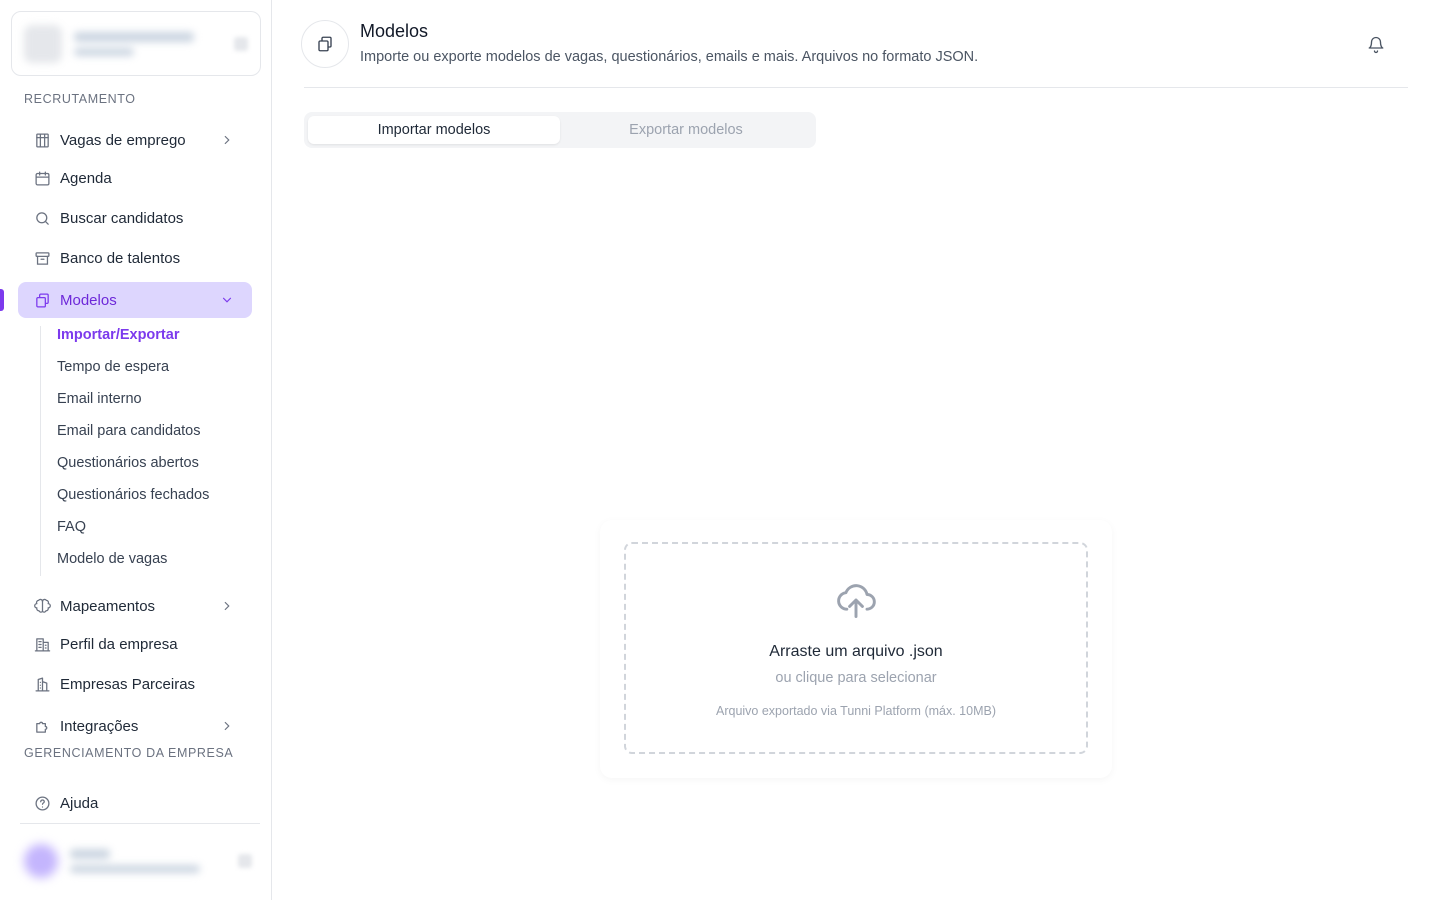 The height and width of the screenshot is (900, 1440). What do you see at coordinates (128, 463) in the screenshot?
I see `submenu-item-questionarios-abertos: Questionários abertos` at bounding box center [128, 463].